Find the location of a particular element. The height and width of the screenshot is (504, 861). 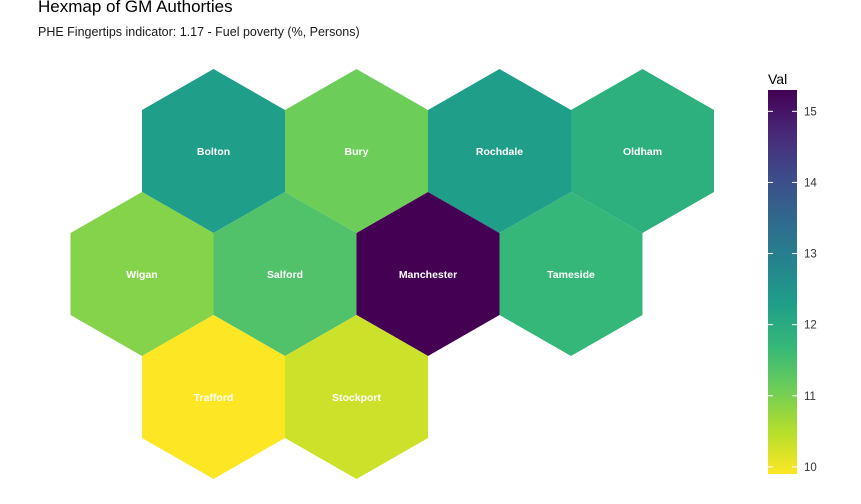

hex-label: Wigan is located at coordinates (141, 275).